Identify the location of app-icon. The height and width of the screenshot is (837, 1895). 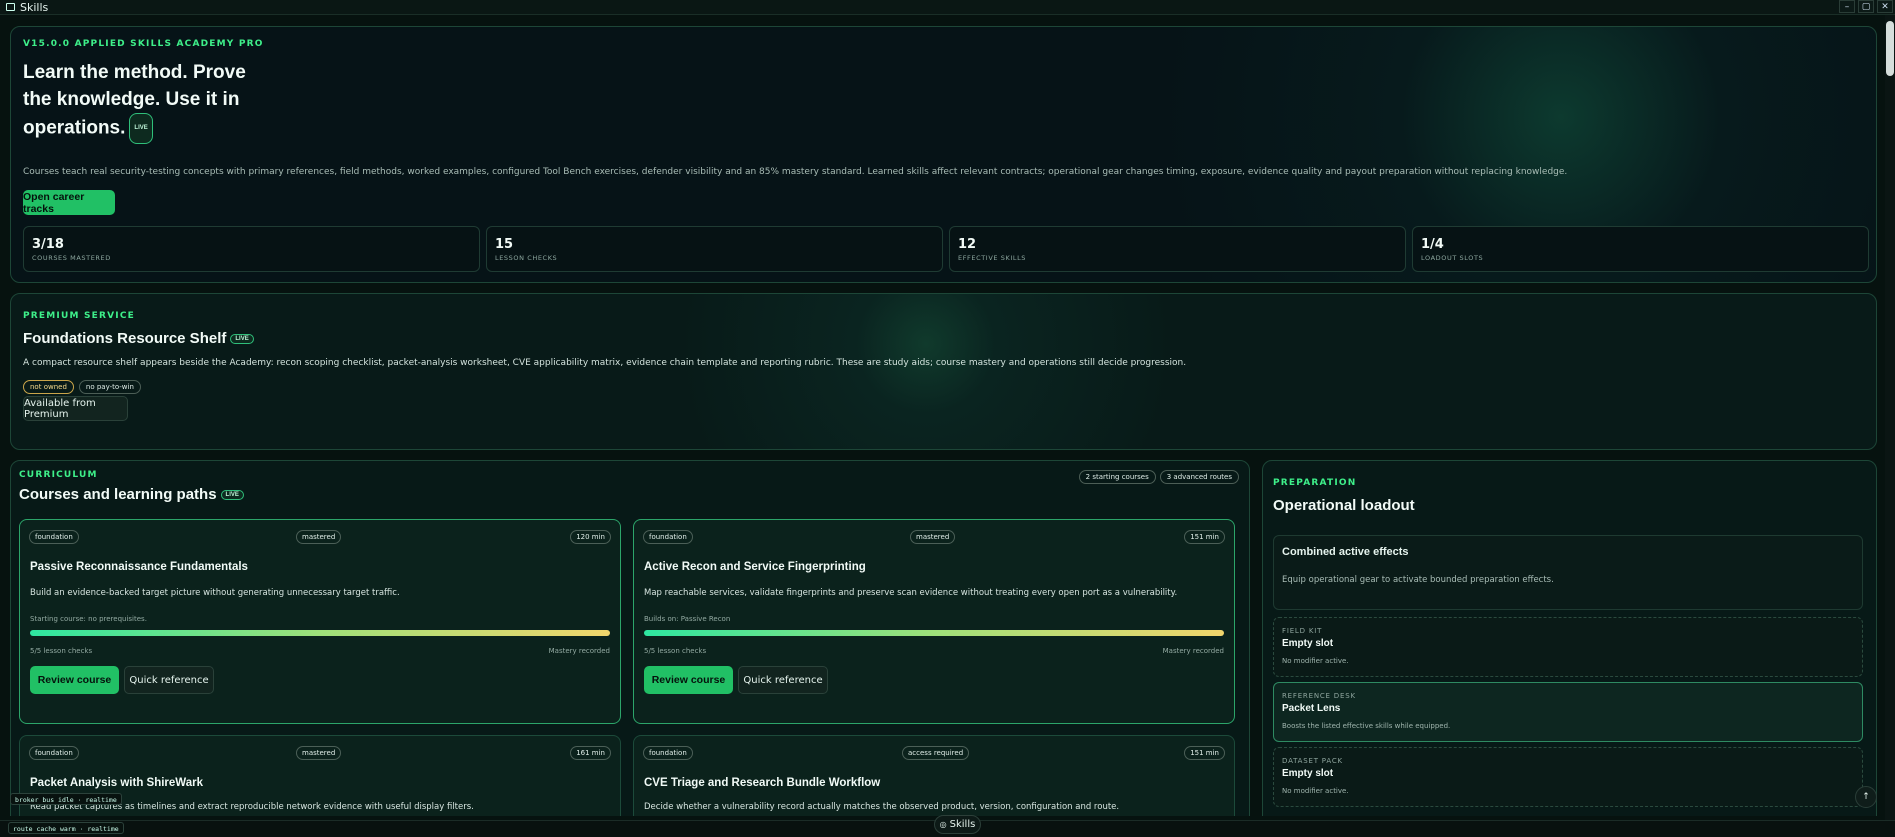
(10, 7).